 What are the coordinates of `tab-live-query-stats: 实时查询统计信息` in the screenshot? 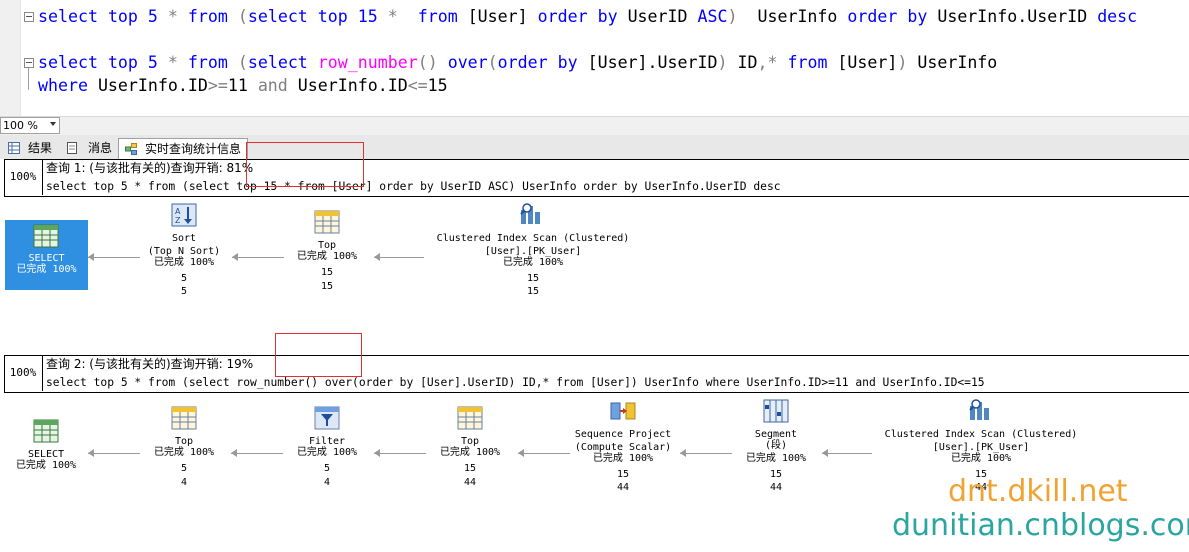 It's located at (183, 149).